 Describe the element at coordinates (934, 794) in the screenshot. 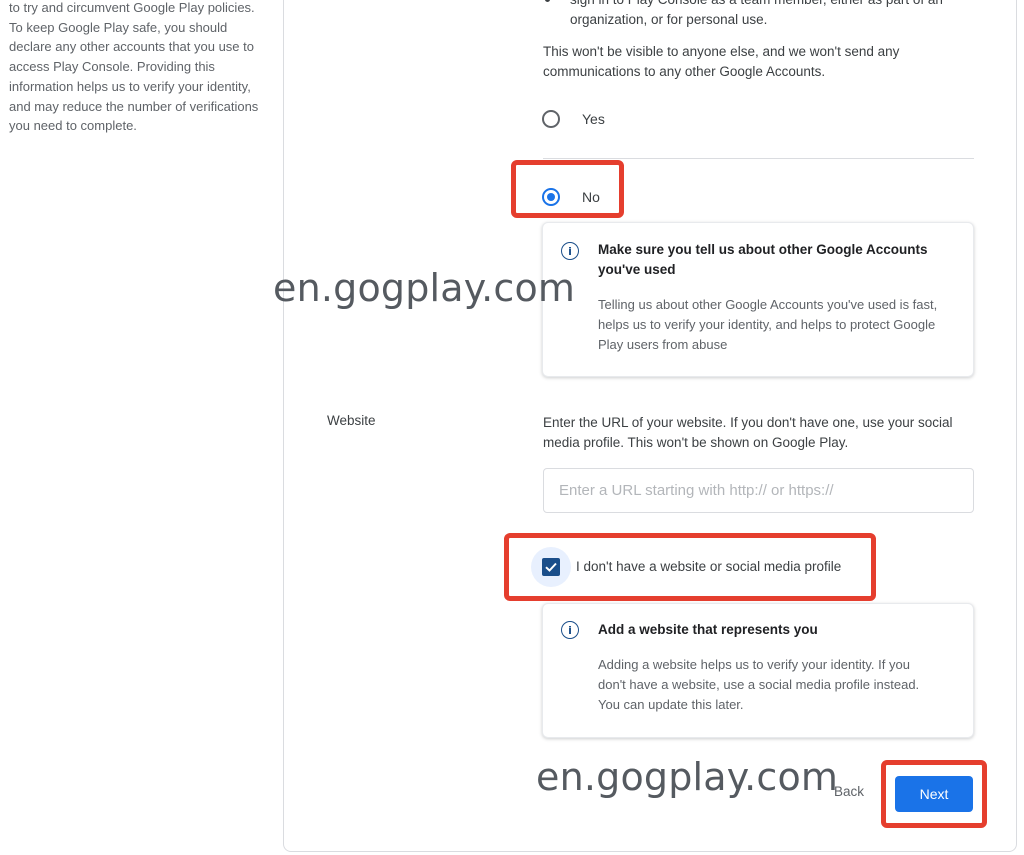

I see `highlight-box-next` at that location.